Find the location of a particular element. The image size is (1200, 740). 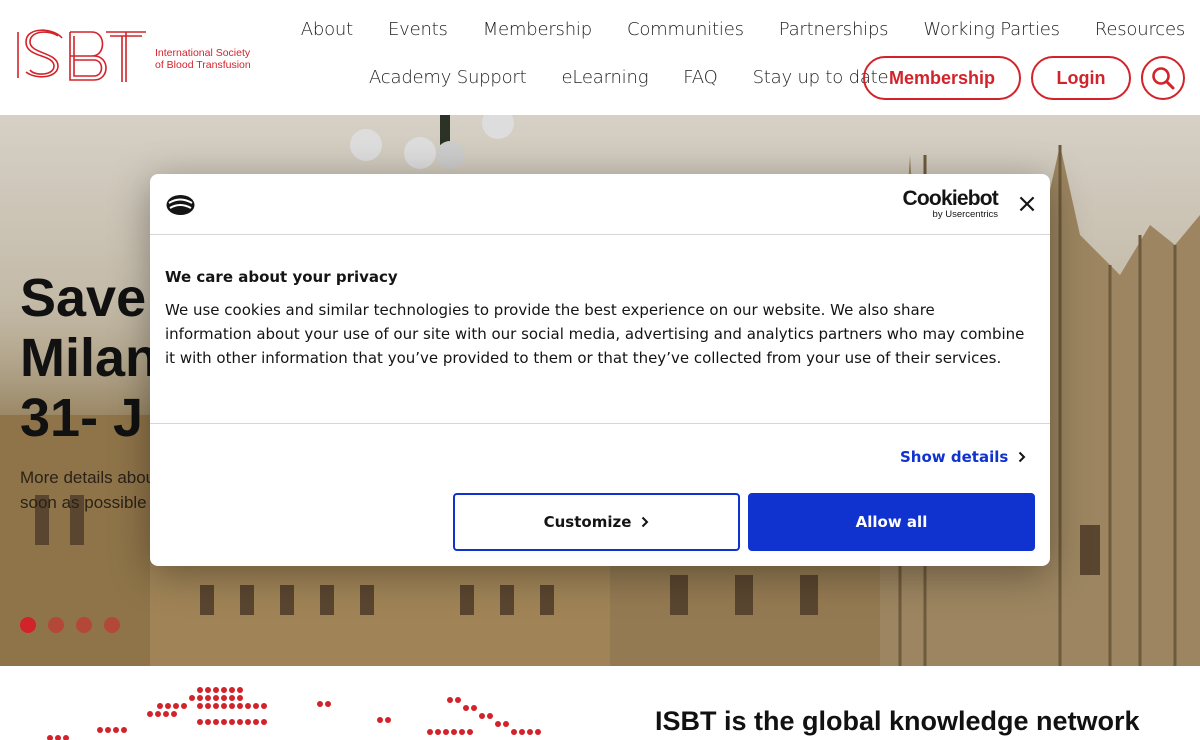

world-map-dots-image is located at coordinates (294, 713).